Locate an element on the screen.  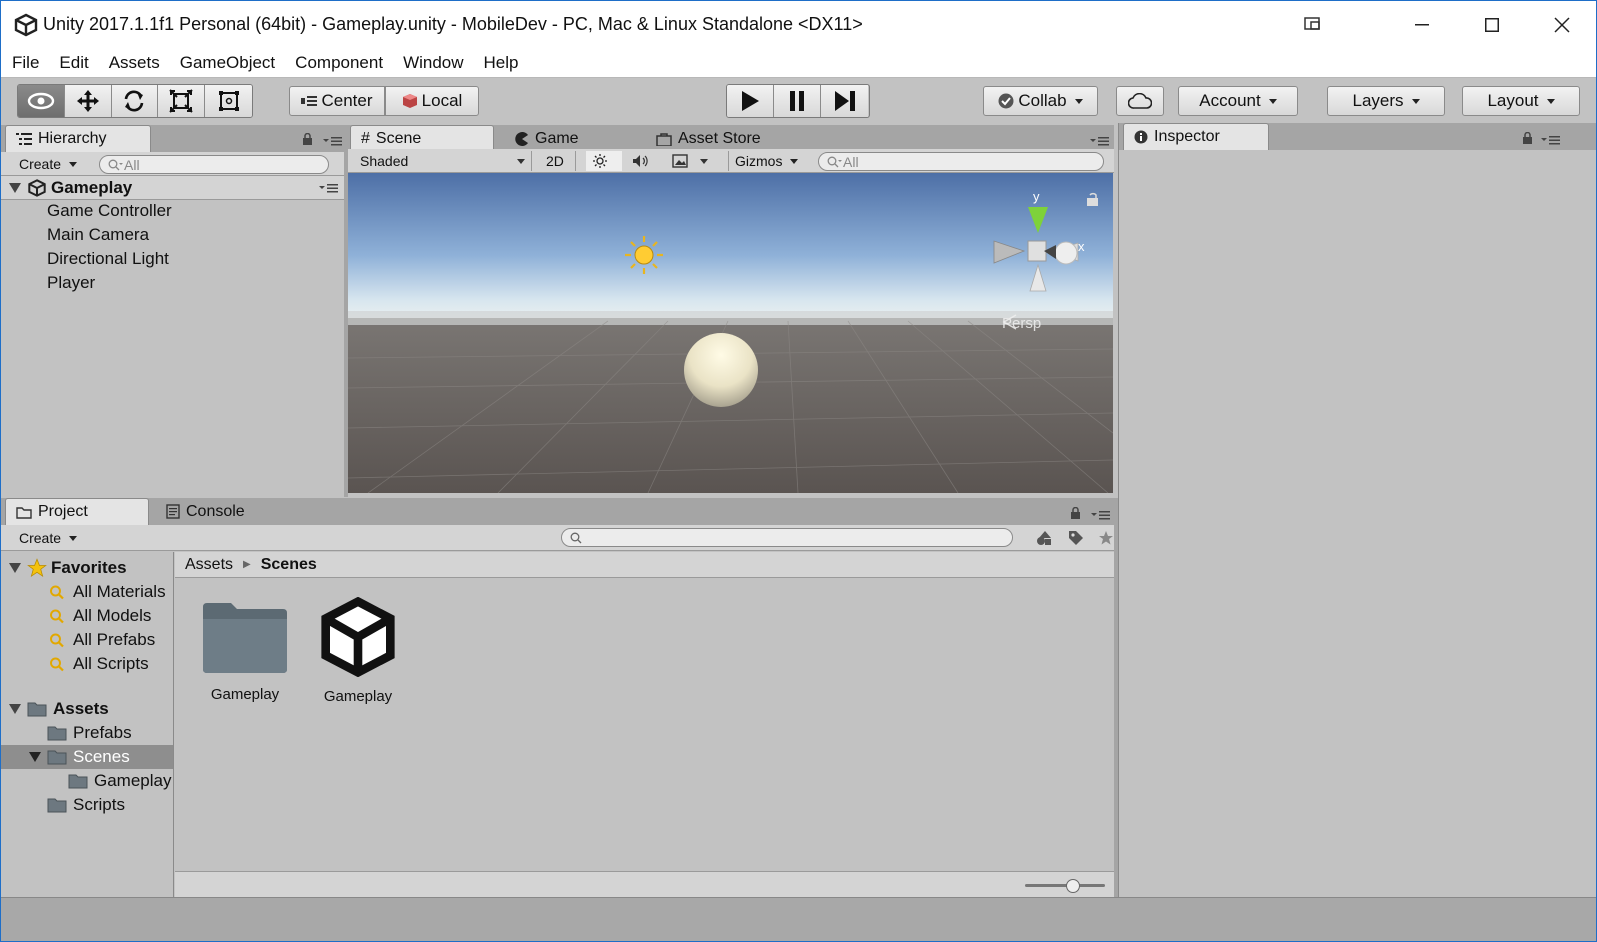
collab-window-icon is located at coordinates (1313, 24).